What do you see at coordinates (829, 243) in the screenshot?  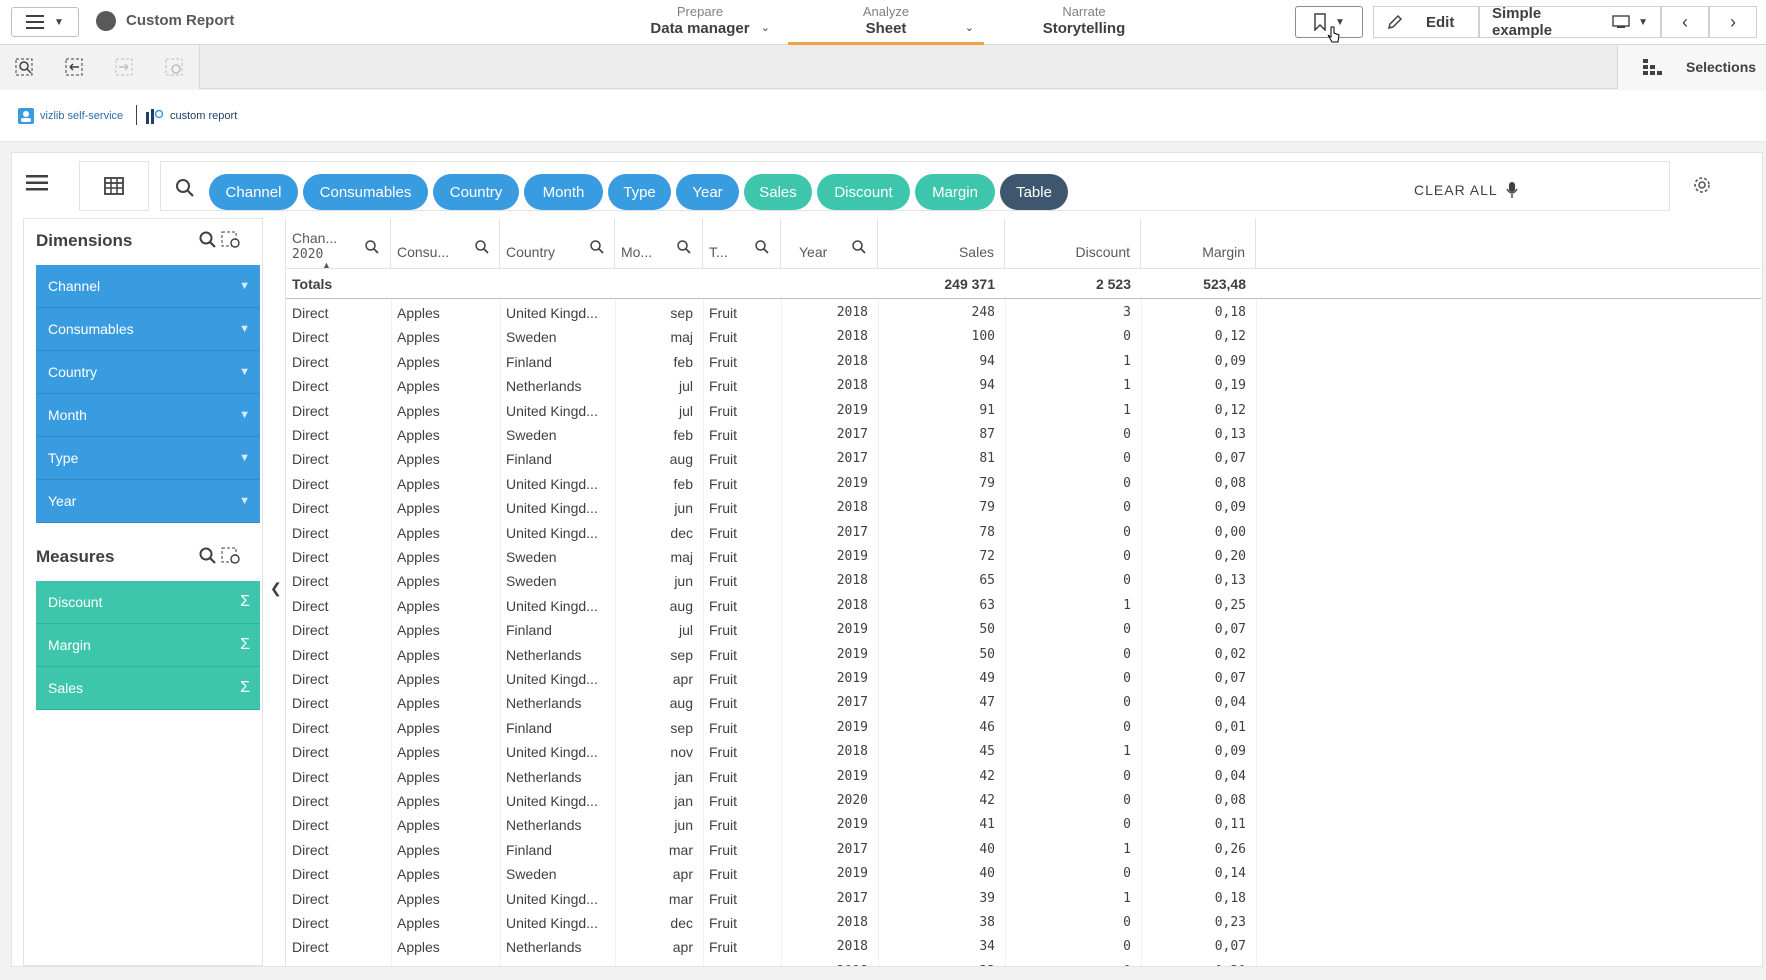 I see `column-header-year: Year` at bounding box center [829, 243].